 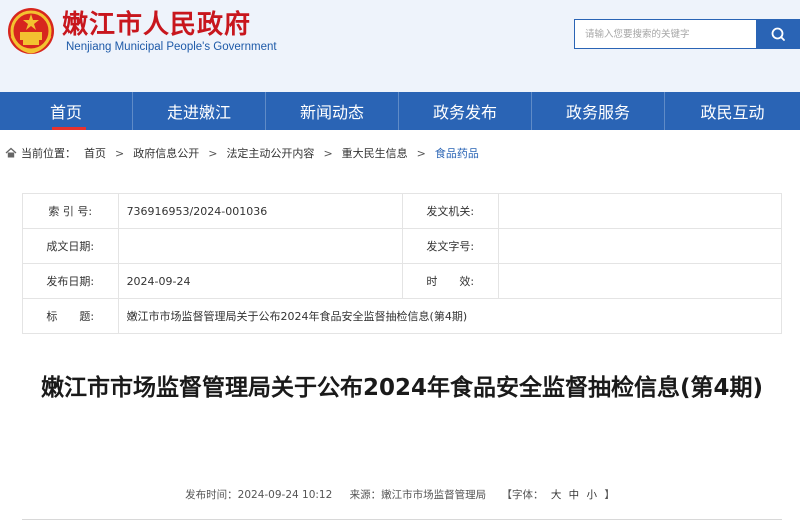 I want to click on table-row: 标 题: 嫩江市市场监督管理局关于公布2024年食品安全监督抽检信息(第4期), so click(x=402, y=316).